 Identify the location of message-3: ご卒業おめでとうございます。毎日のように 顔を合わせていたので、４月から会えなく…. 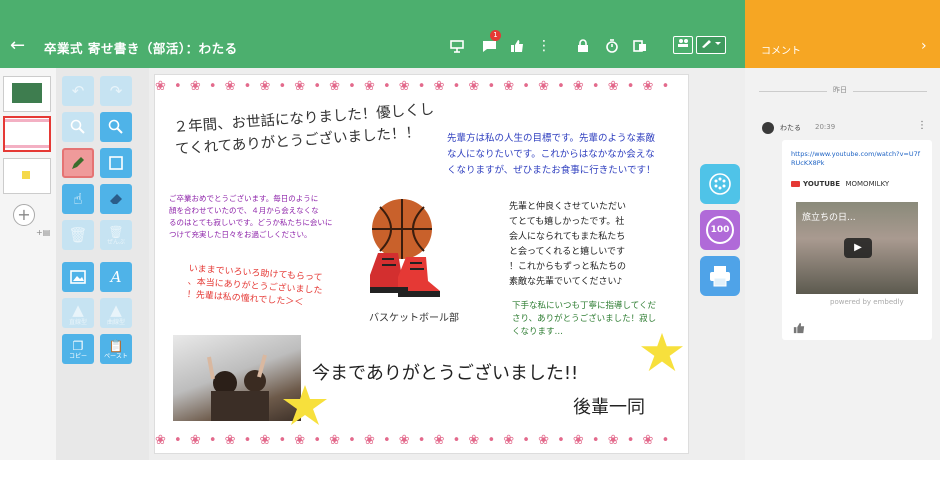
(250, 217).